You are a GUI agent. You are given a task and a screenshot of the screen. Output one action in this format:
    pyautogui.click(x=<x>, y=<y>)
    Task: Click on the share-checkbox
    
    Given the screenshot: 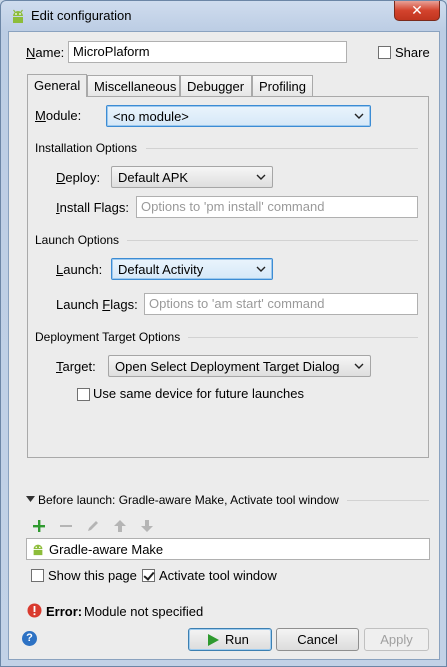 What is the action you would take?
    pyautogui.click(x=384, y=52)
    